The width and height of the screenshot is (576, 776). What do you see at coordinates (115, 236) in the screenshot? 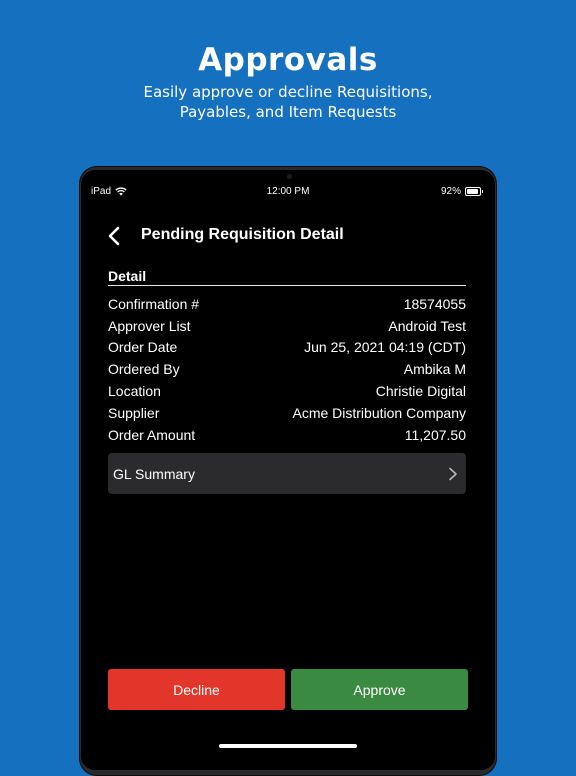
I see `back-chevron-icon` at bounding box center [115, 236].